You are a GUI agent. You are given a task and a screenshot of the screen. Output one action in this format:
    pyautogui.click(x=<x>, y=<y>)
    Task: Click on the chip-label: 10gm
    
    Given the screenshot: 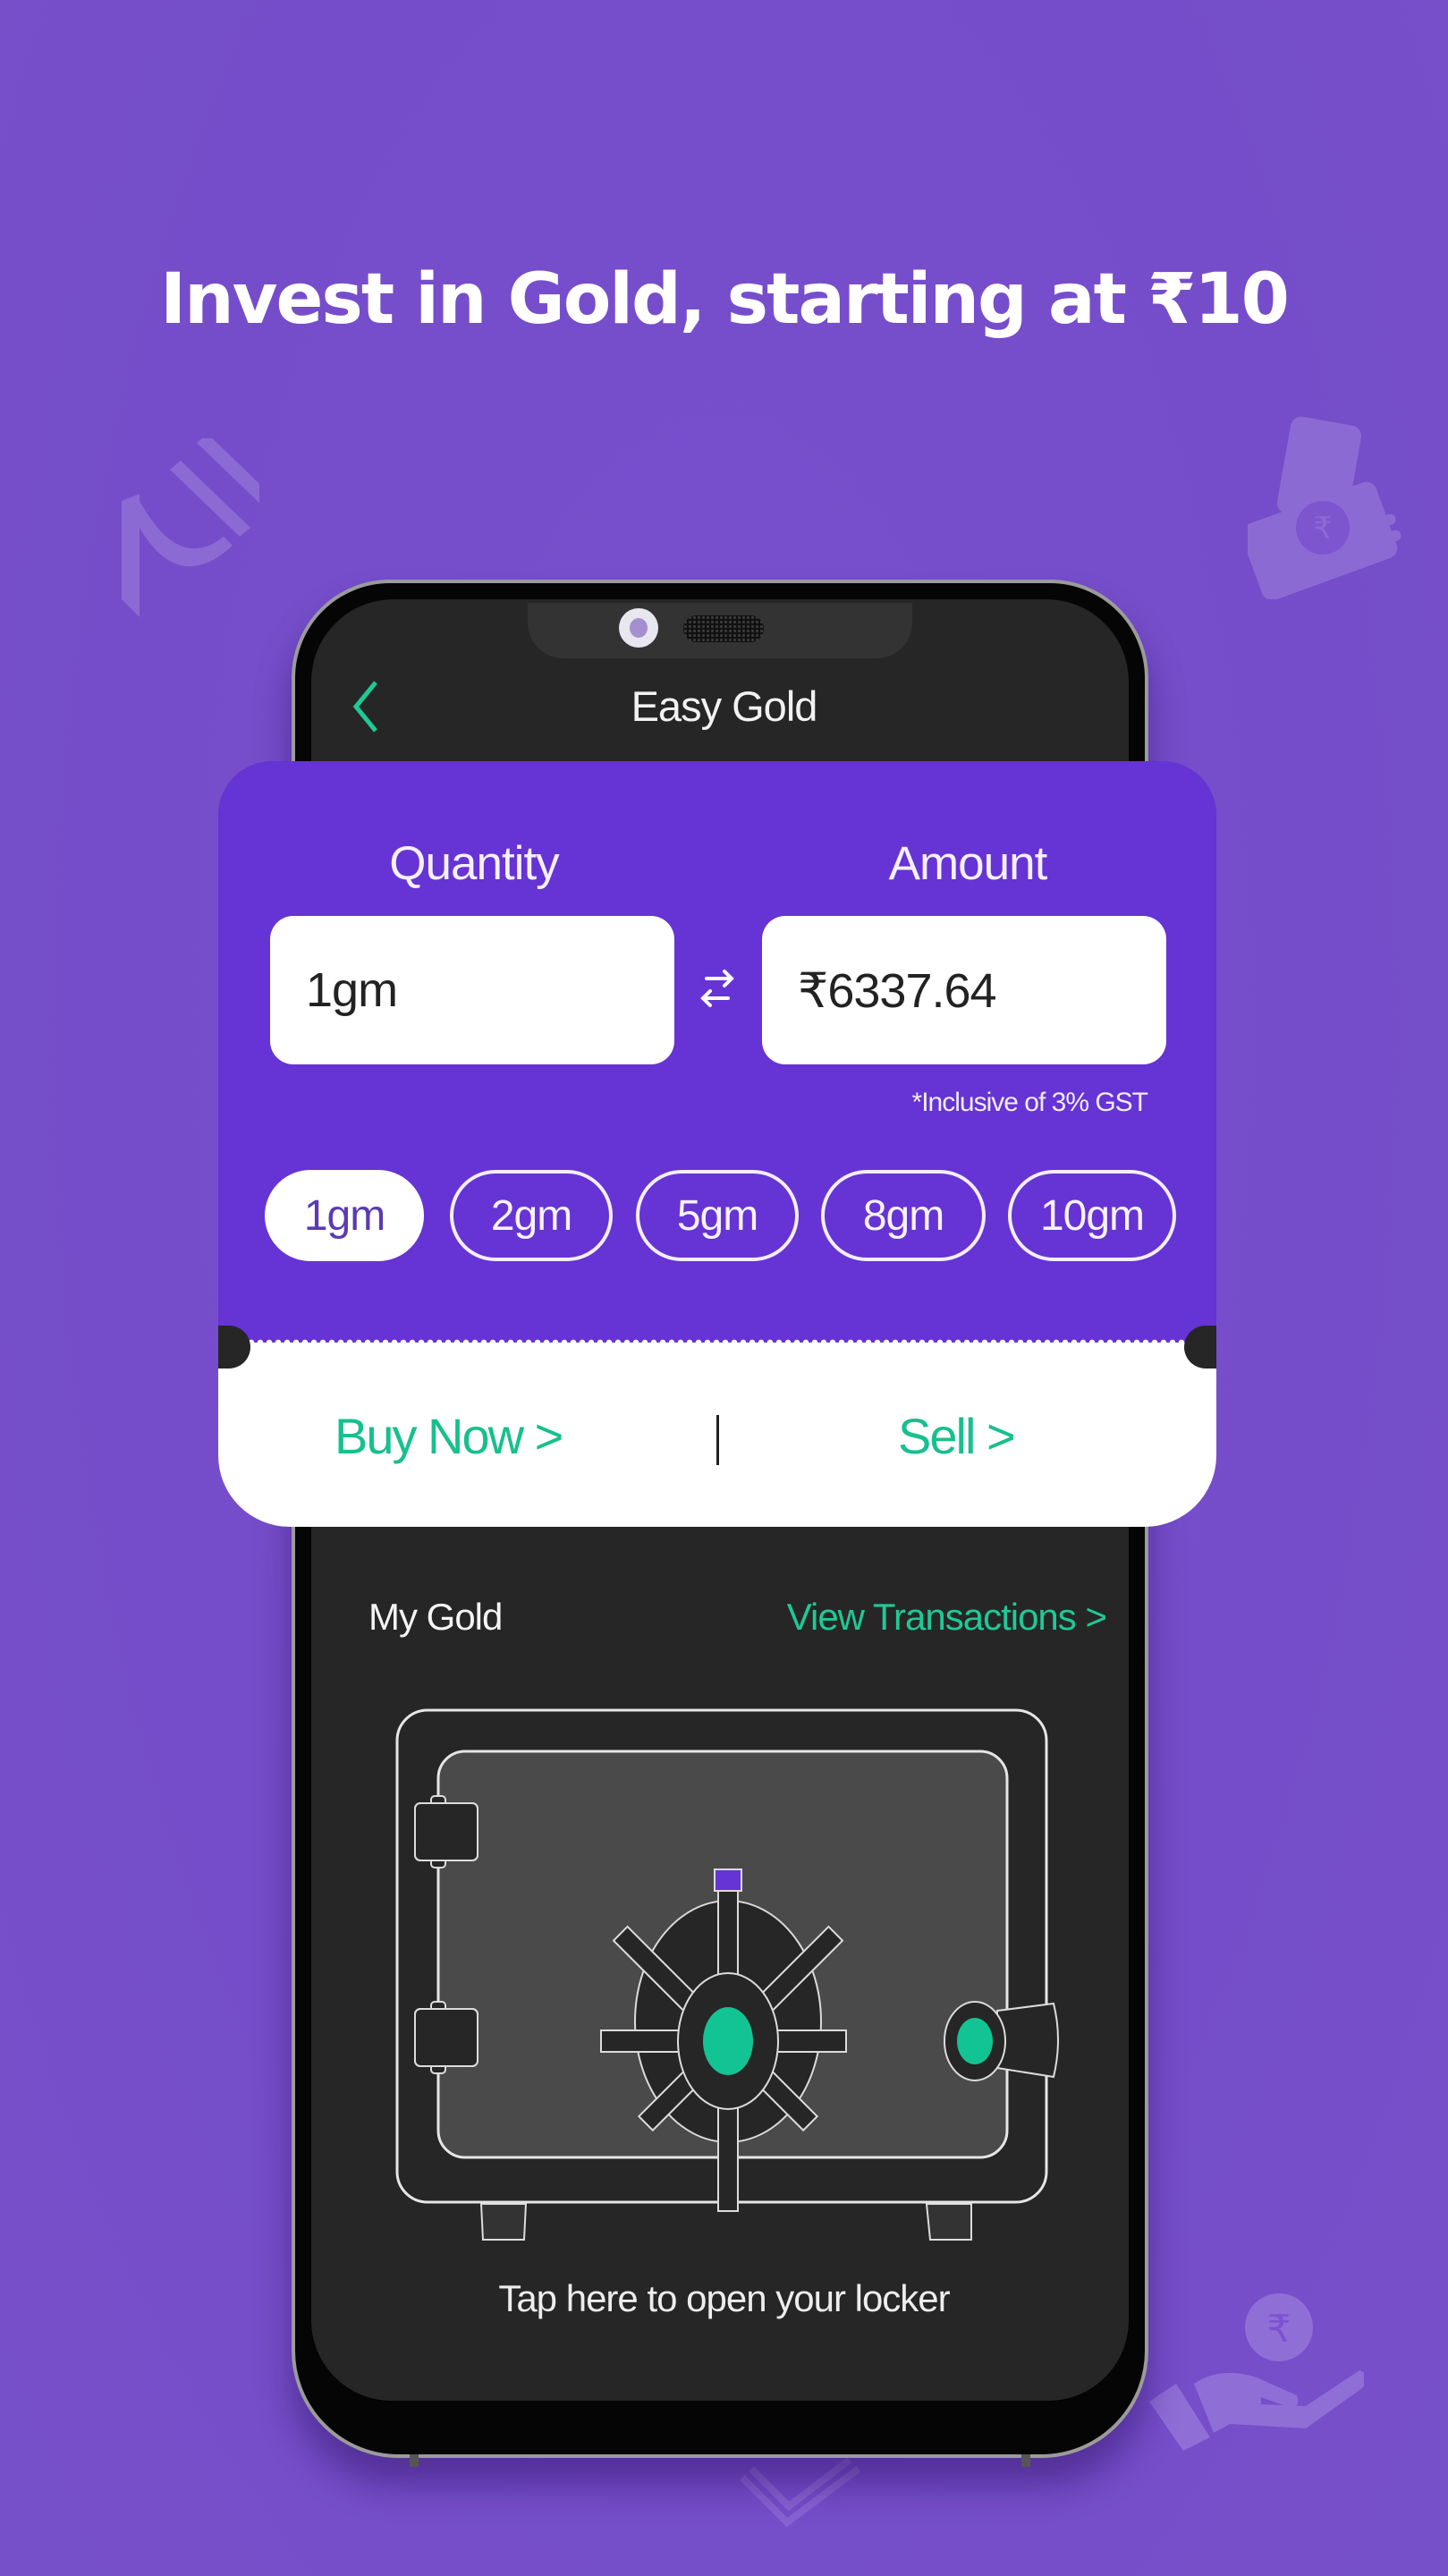 What is the action you would take?
    pyautogui.click(x=1092, y=1215)
    